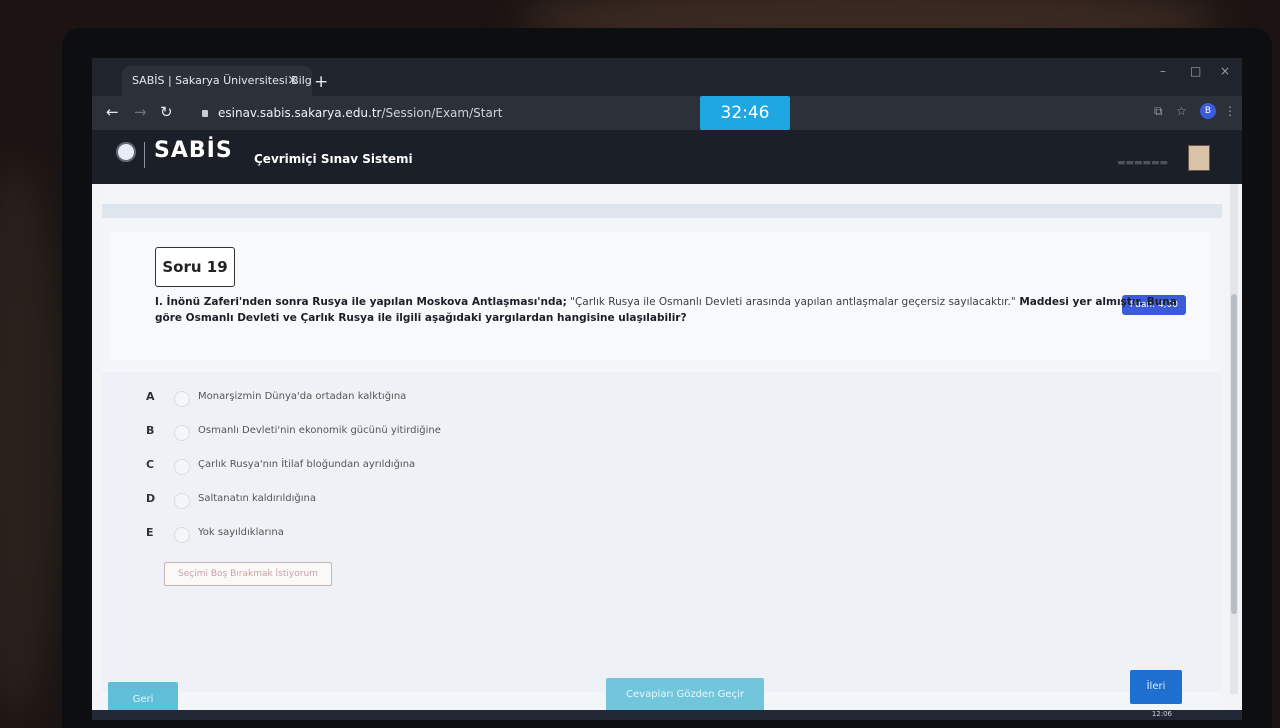 Image resolution: width=1280 pixels, height=728 pixels. What do you see at coordinates (1199, 158) in the screenshot?
I see `user-avatar` at bounding box center [1199, 158].